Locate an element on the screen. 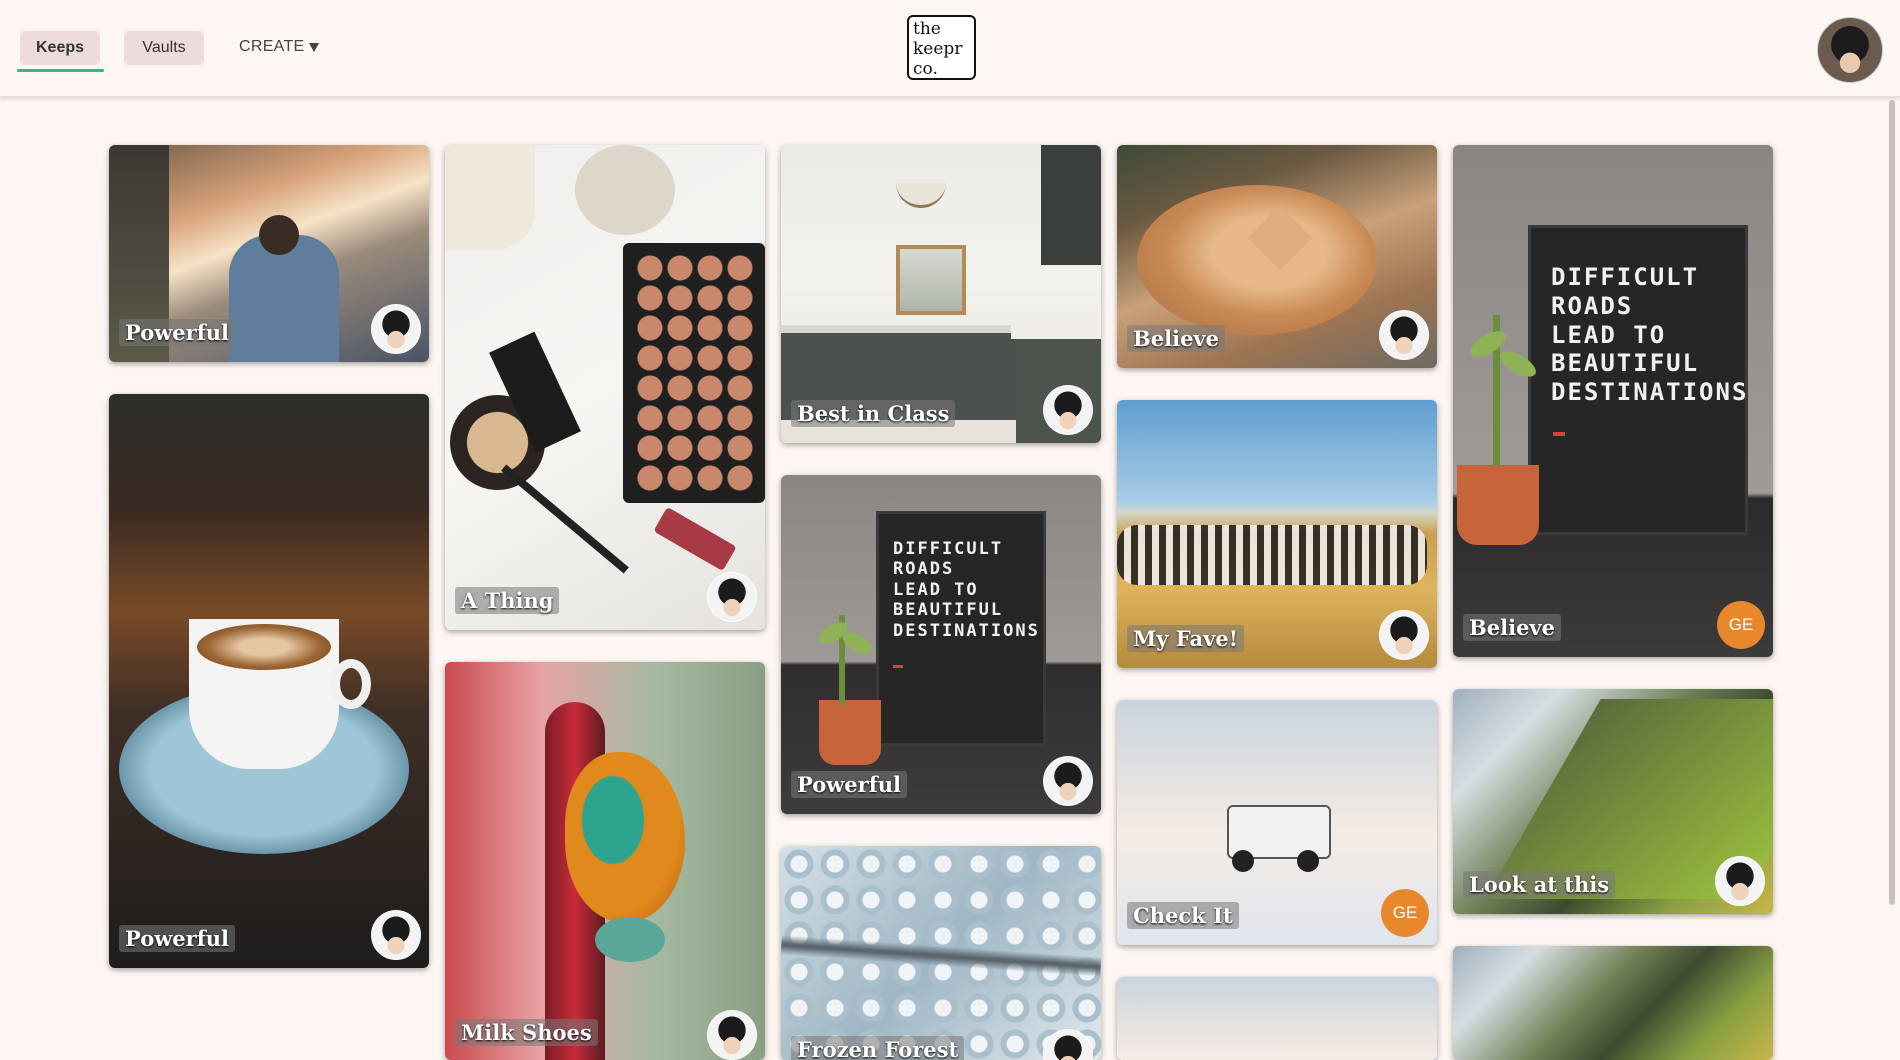 The width and height of the screenshot is (1900, 1060). keep-card: Best in Class is located at coordinates (941, 294).